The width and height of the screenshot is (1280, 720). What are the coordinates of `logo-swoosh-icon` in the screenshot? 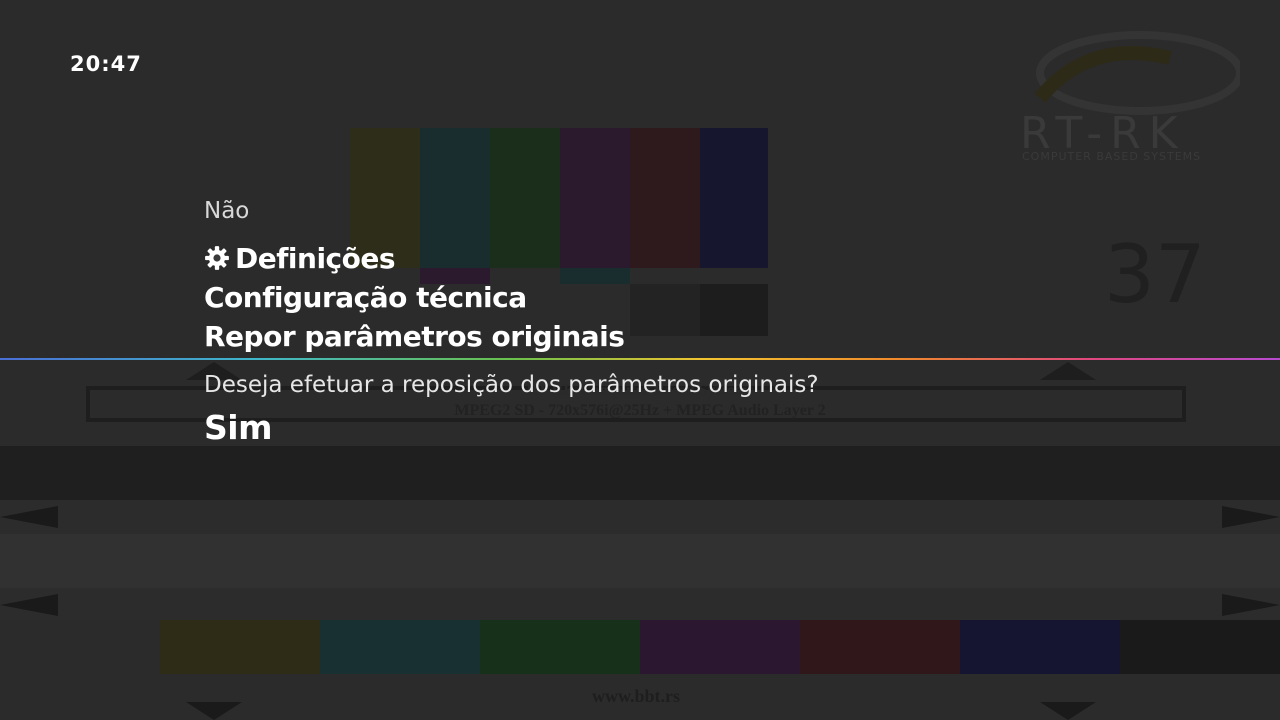 It's located at (1137, 73).